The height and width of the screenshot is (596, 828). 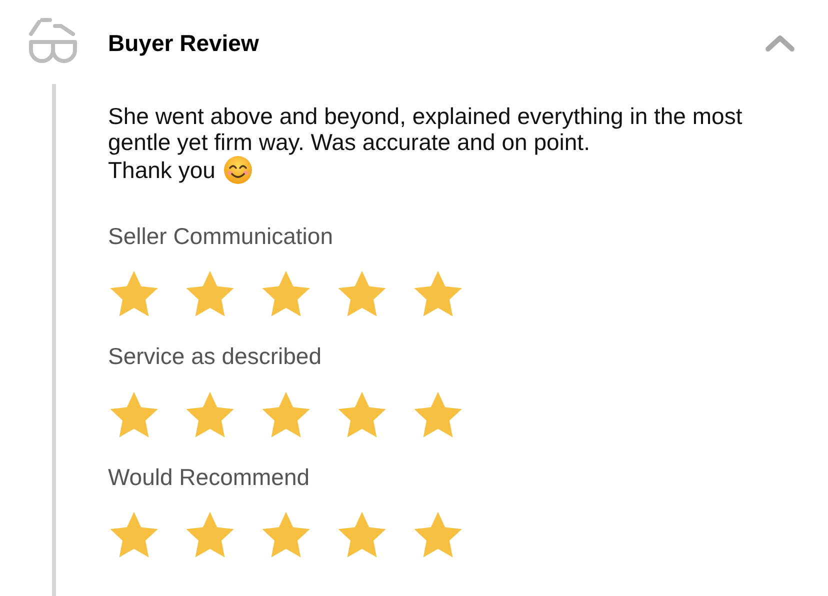 What do you see at coordinates (53, 42) in the screenshot?
I see `glasses-icon` at bounding box center [53, 42].